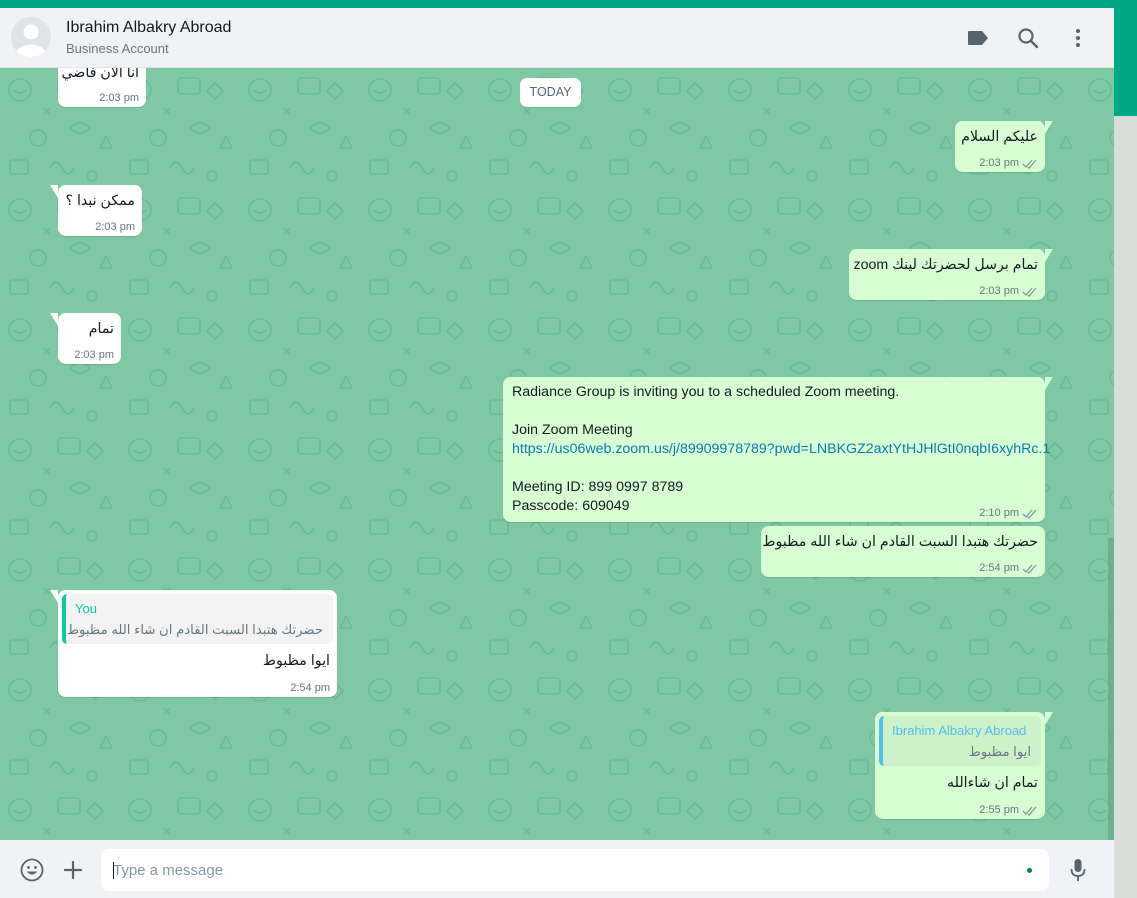 This screenshot has width=1137, height=898. Describe the element at coordinates (113, 870) in the screenshot. I see `text-caret` at that location.